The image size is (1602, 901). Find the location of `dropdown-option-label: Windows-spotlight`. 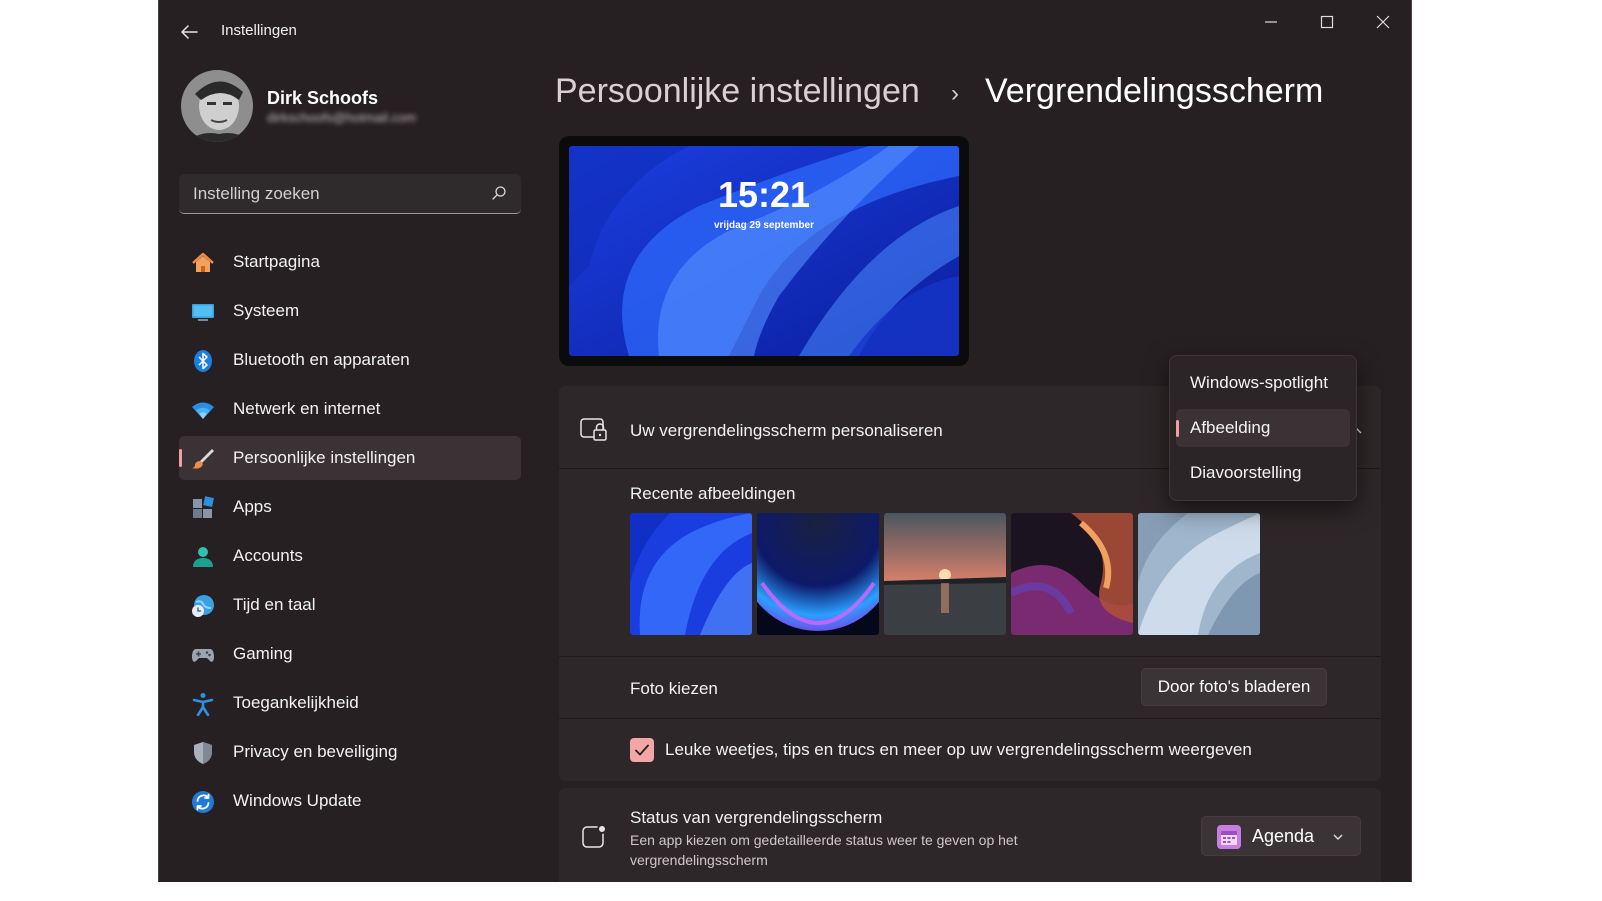

dropdown-option-label: Windows-spotlight is located at coordinates (1259, 382).